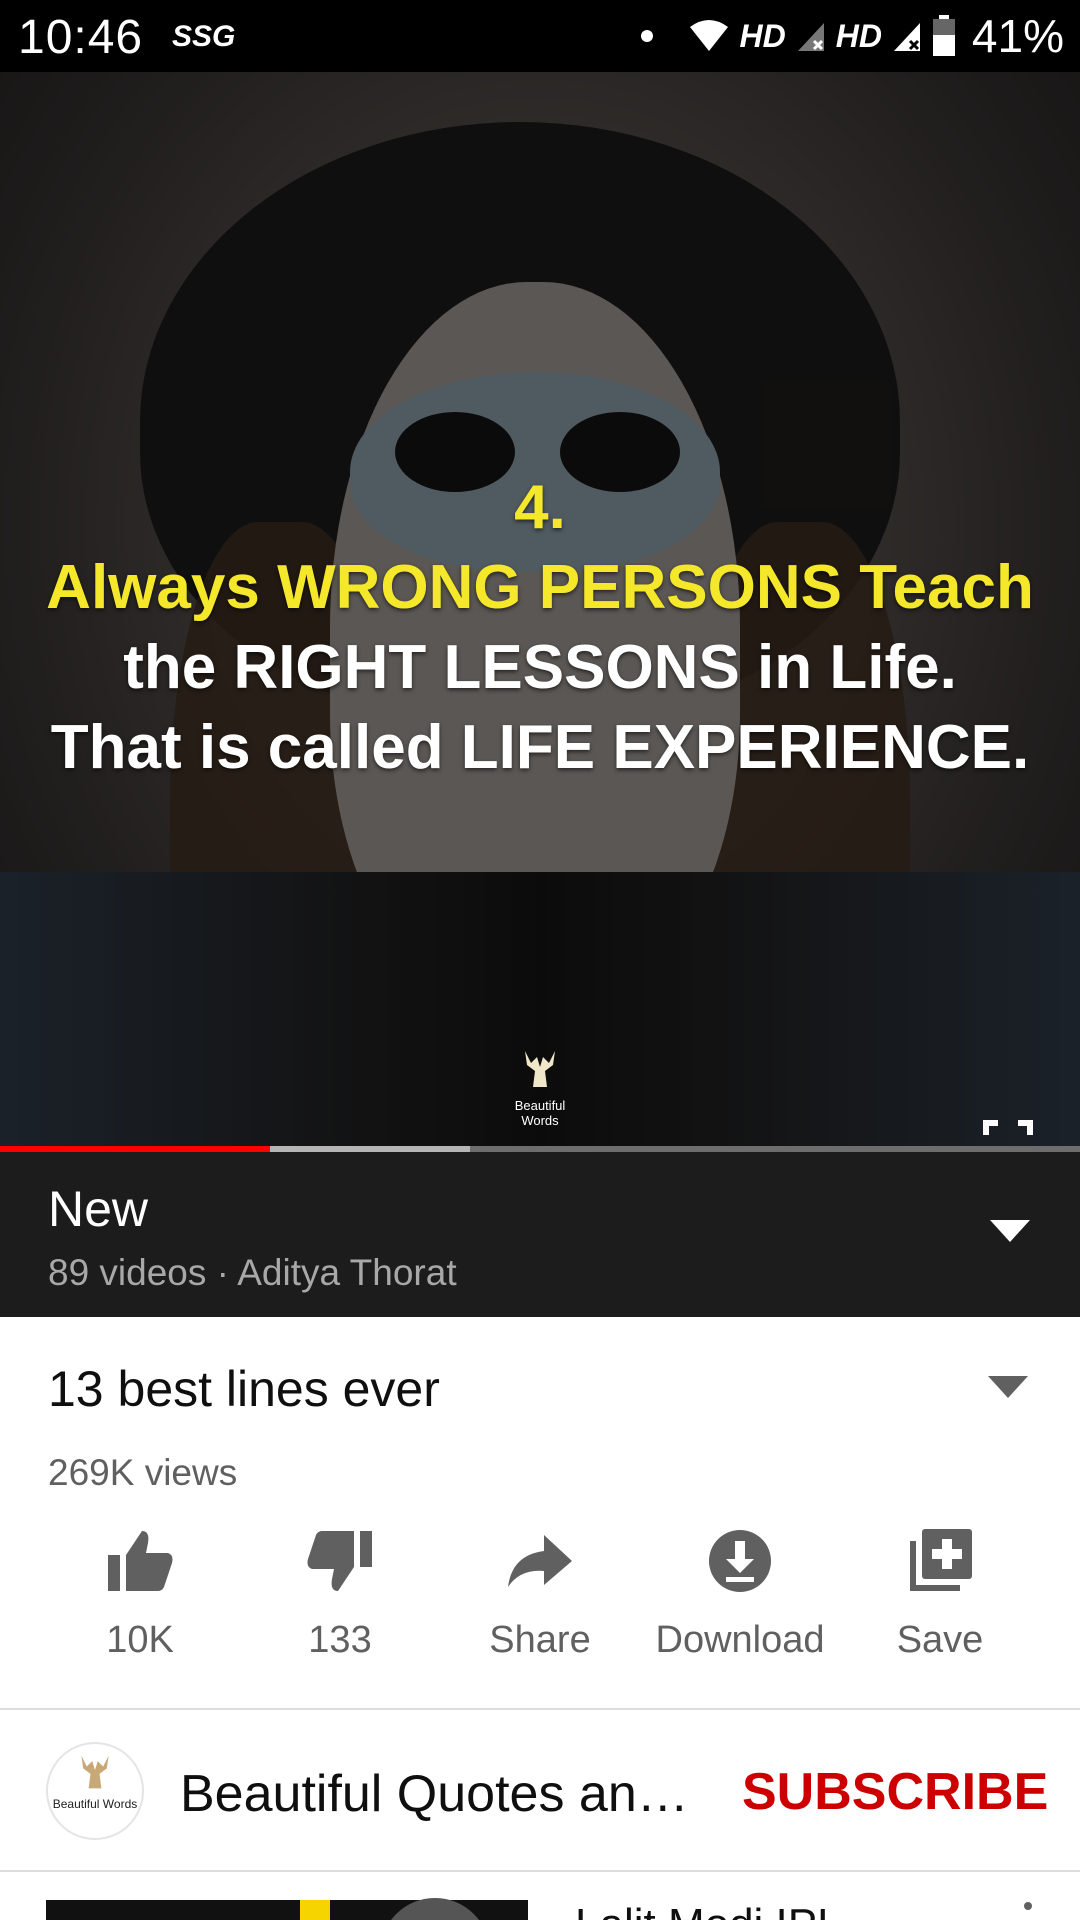 The height and width of the screenshot is (1920, 1080). I want to click on share-icon, so click(540, 1561).